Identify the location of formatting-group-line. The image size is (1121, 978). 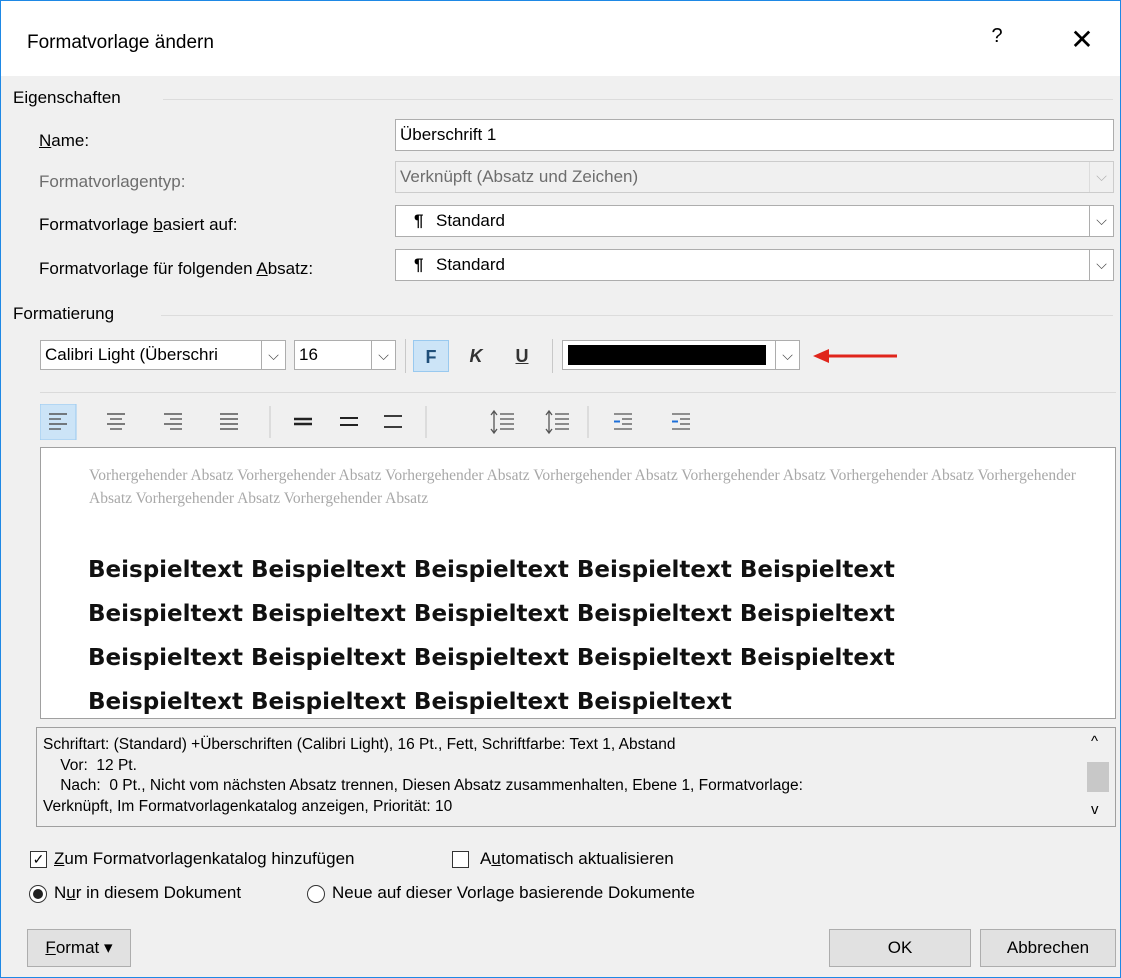
(637, 315).